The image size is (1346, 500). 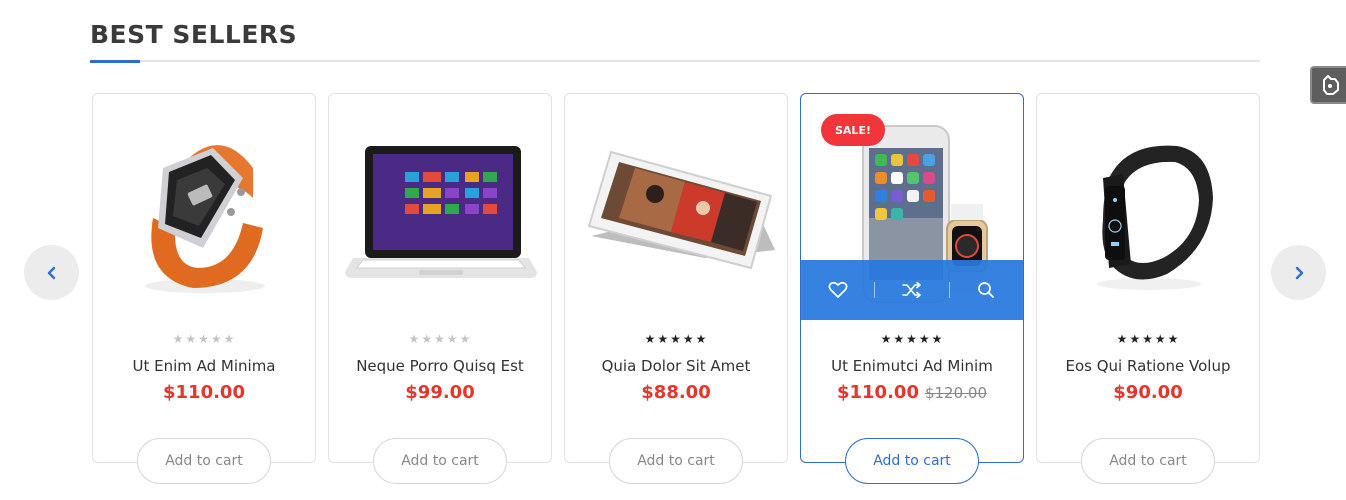 I want to click on title-accent-bar, so click(x=115, y=61).